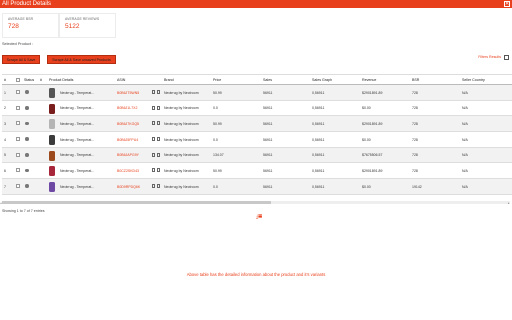  What do you see at coordinates (372, 170) in the screenshot?
I see `revenue: $2901891.89` at bounding box center [372, 170].